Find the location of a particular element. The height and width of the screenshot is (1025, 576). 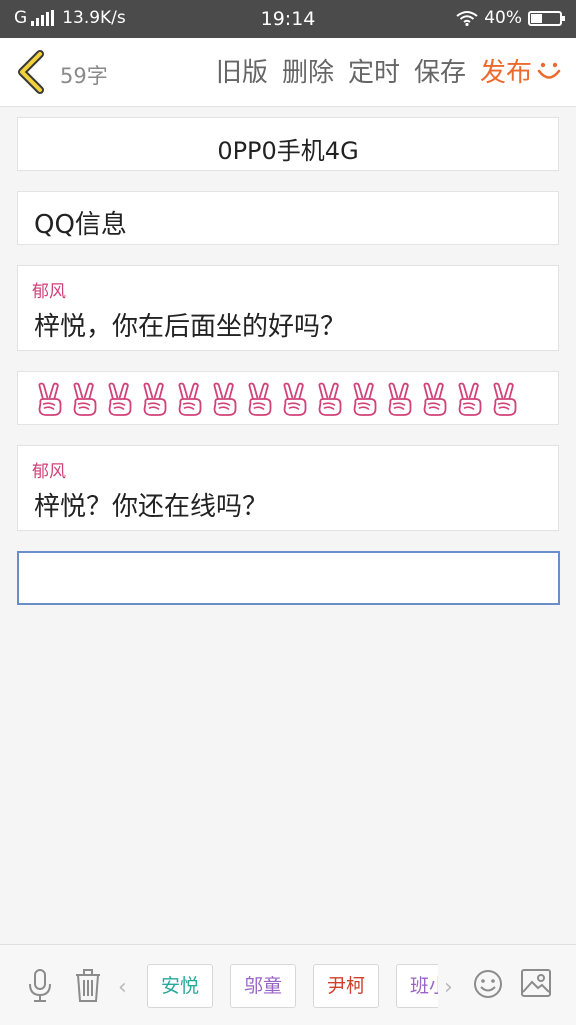

status-right: 40% is located at coordinates (510, 18).